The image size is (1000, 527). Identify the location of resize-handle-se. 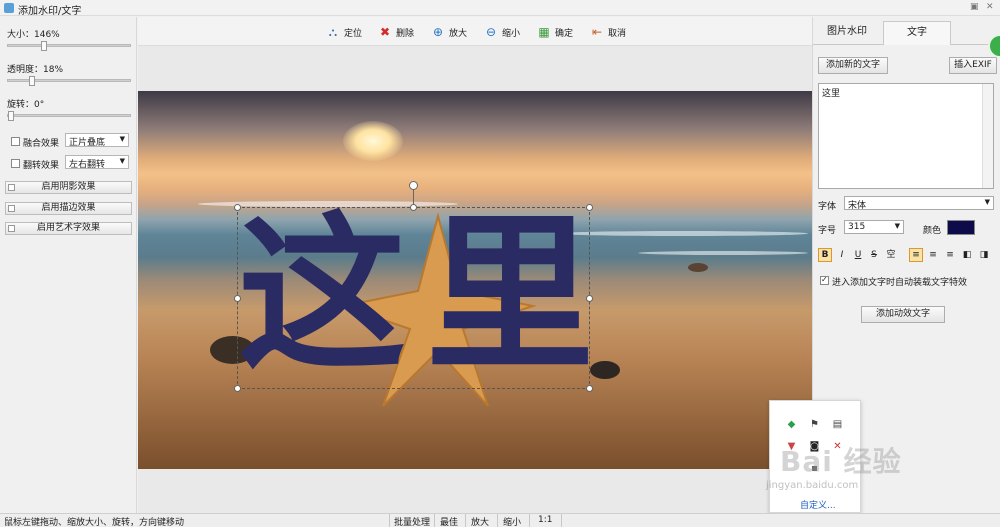
(589, 388).